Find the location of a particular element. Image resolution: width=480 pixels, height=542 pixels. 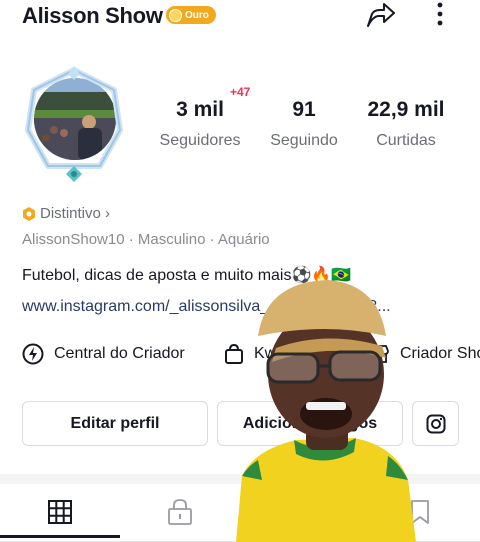

instagram-button is located at coordinates (435, 423).